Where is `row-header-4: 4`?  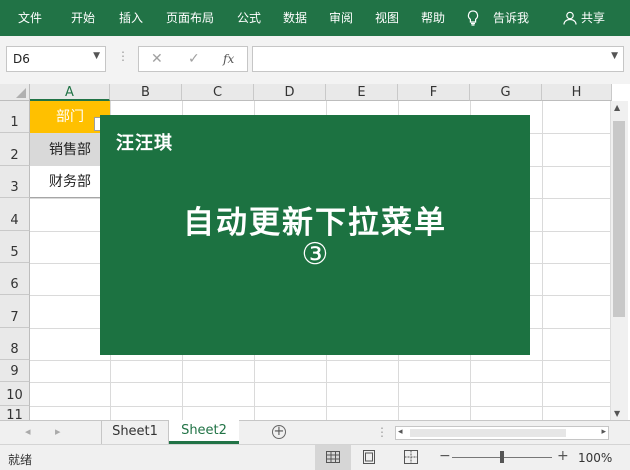
row-header-4: 4 is located at coordinates (15, 214).